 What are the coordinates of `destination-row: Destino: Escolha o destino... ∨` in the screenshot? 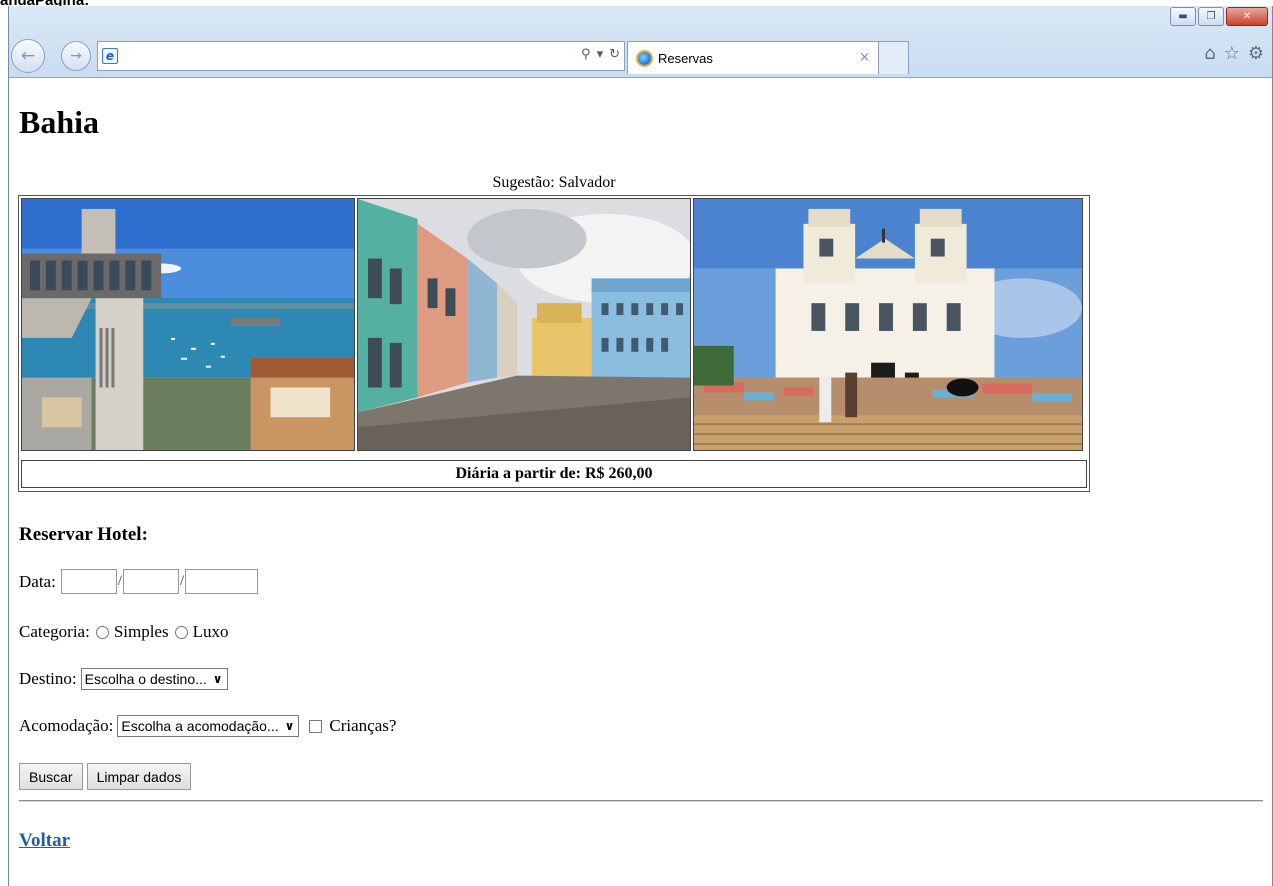 It's located at (123, 679).